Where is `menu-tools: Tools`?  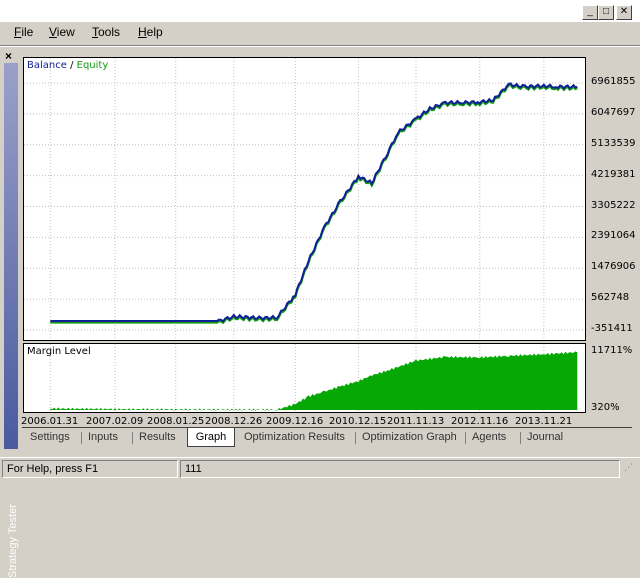
menu-tools: Tools is located at coordinates (106, 32).